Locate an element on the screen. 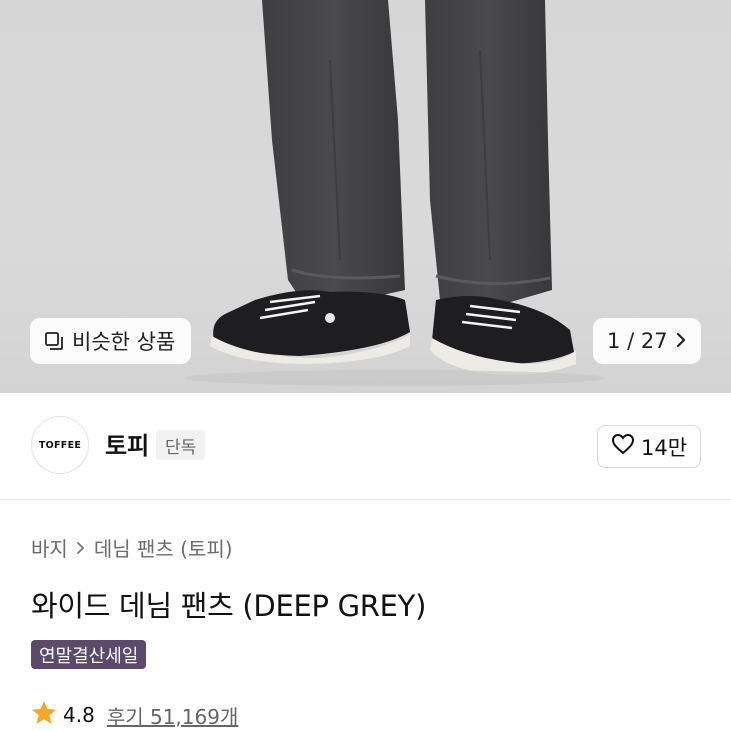 This screenshot has width=731, height=731. heart-icon is located at coordinates (623, 446).